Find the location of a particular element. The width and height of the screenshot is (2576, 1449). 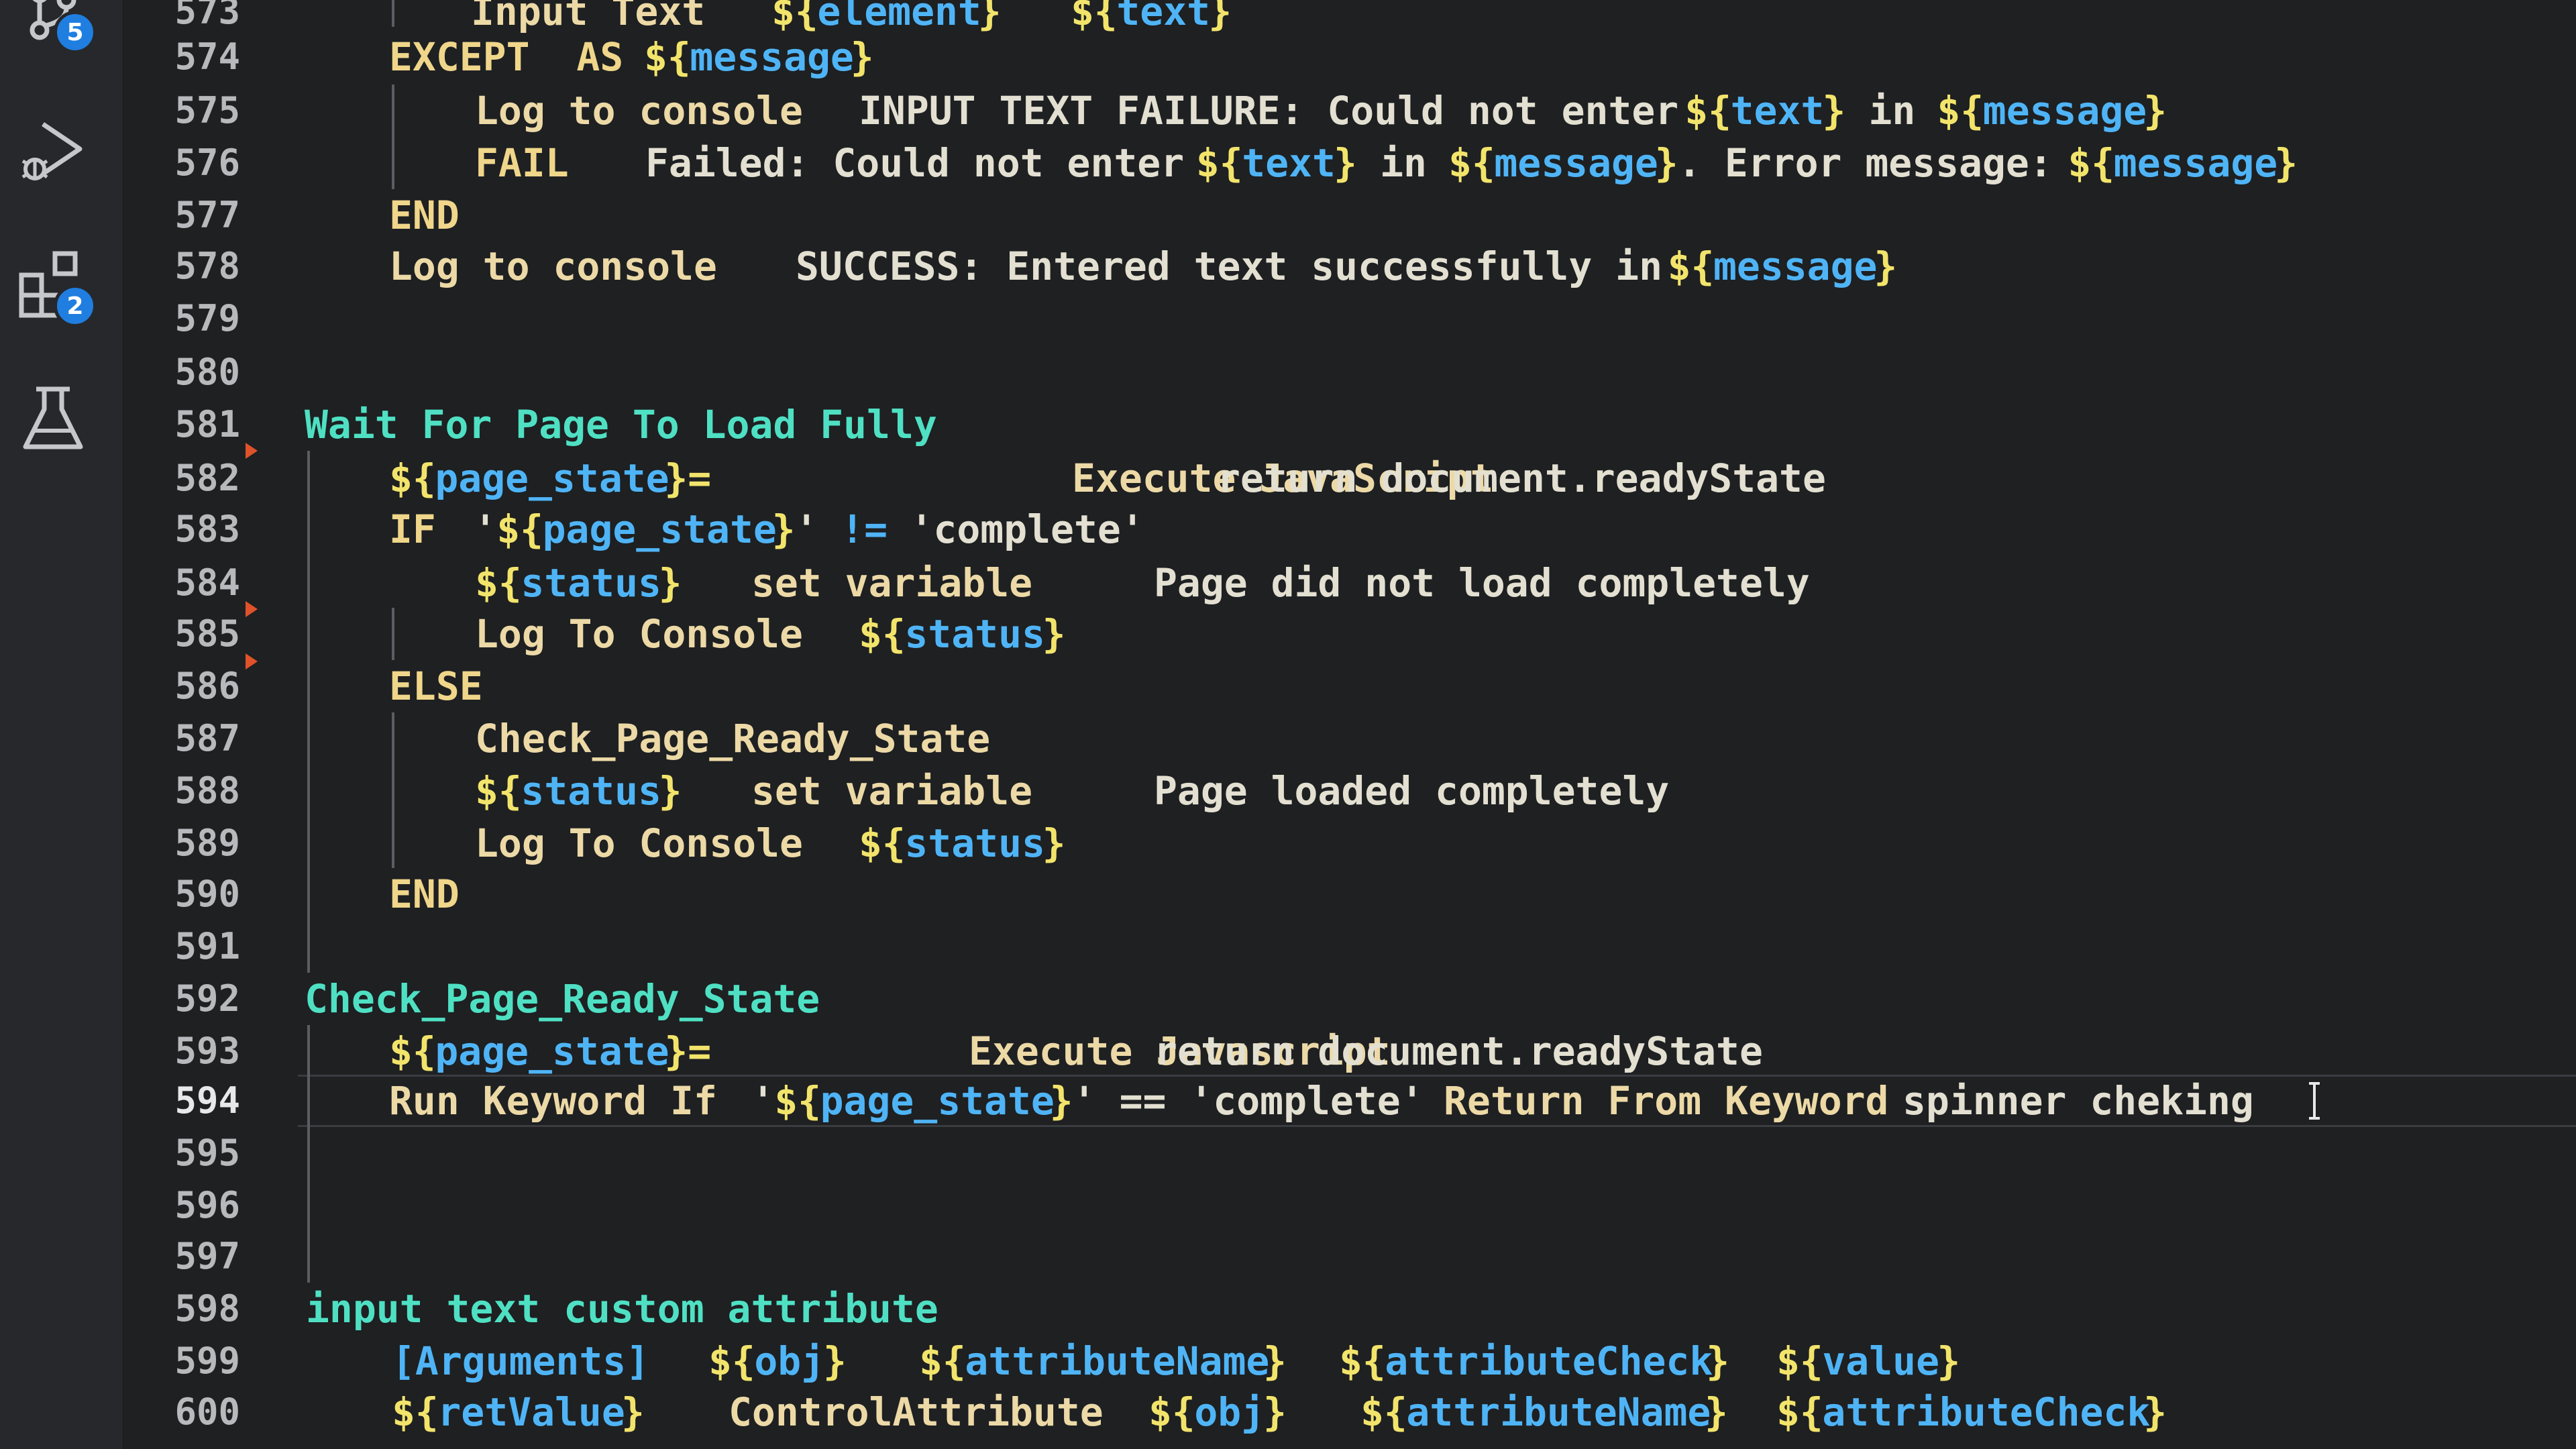

code-token: [Arguments] is located at coordinates (521, 1361).